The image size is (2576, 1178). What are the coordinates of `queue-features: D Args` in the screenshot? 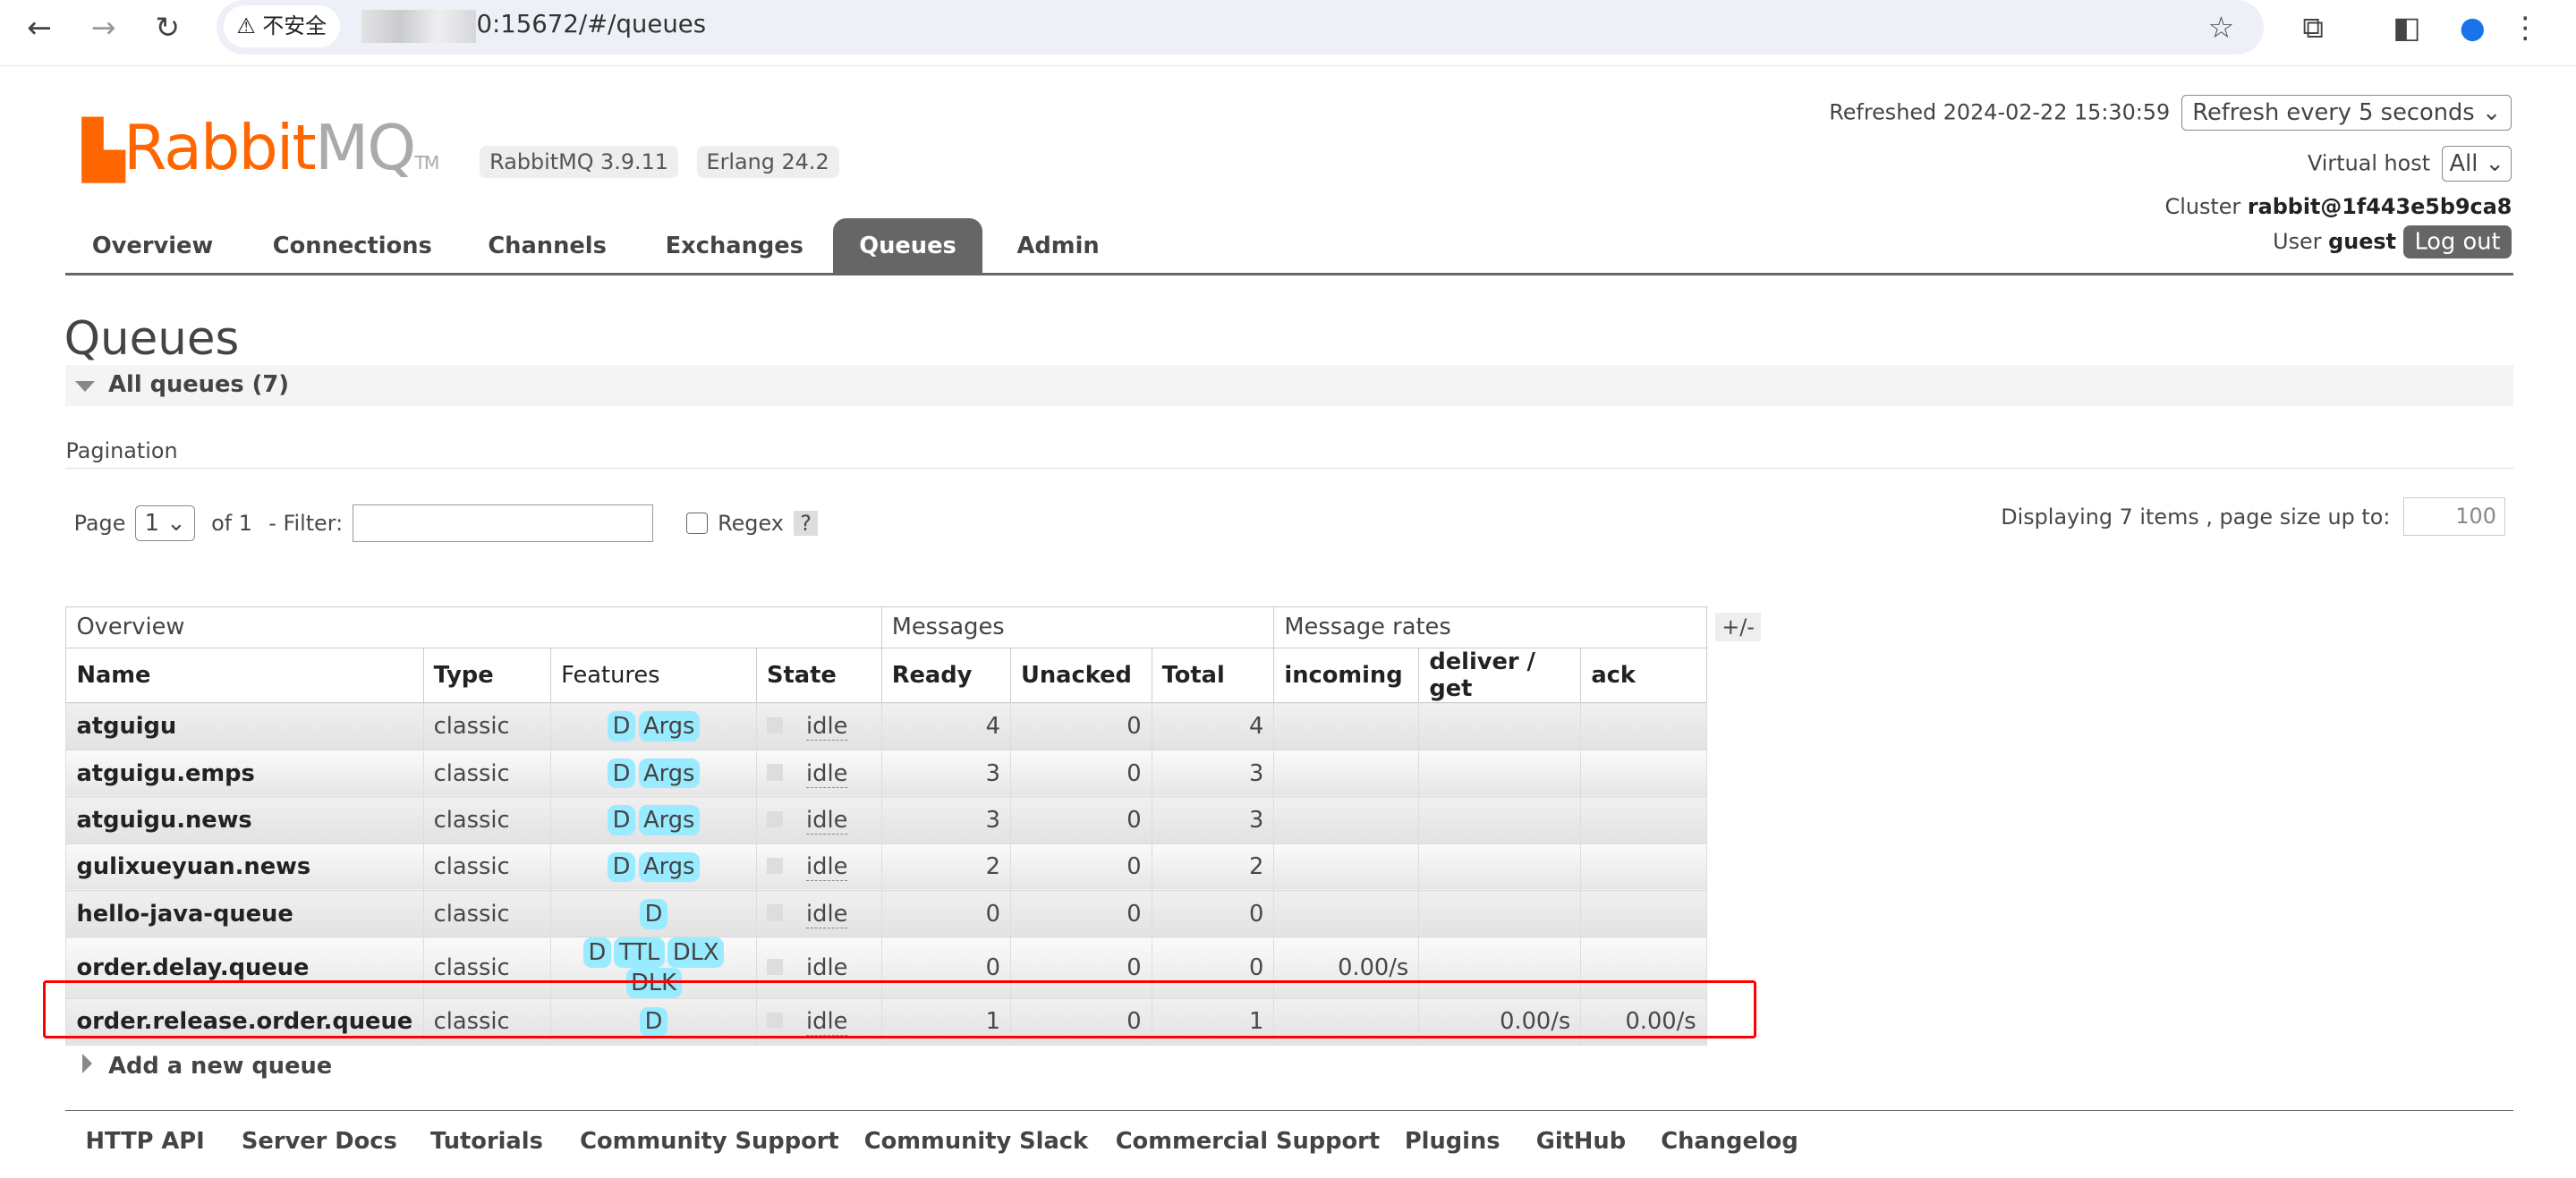 It's located at (653, 726).